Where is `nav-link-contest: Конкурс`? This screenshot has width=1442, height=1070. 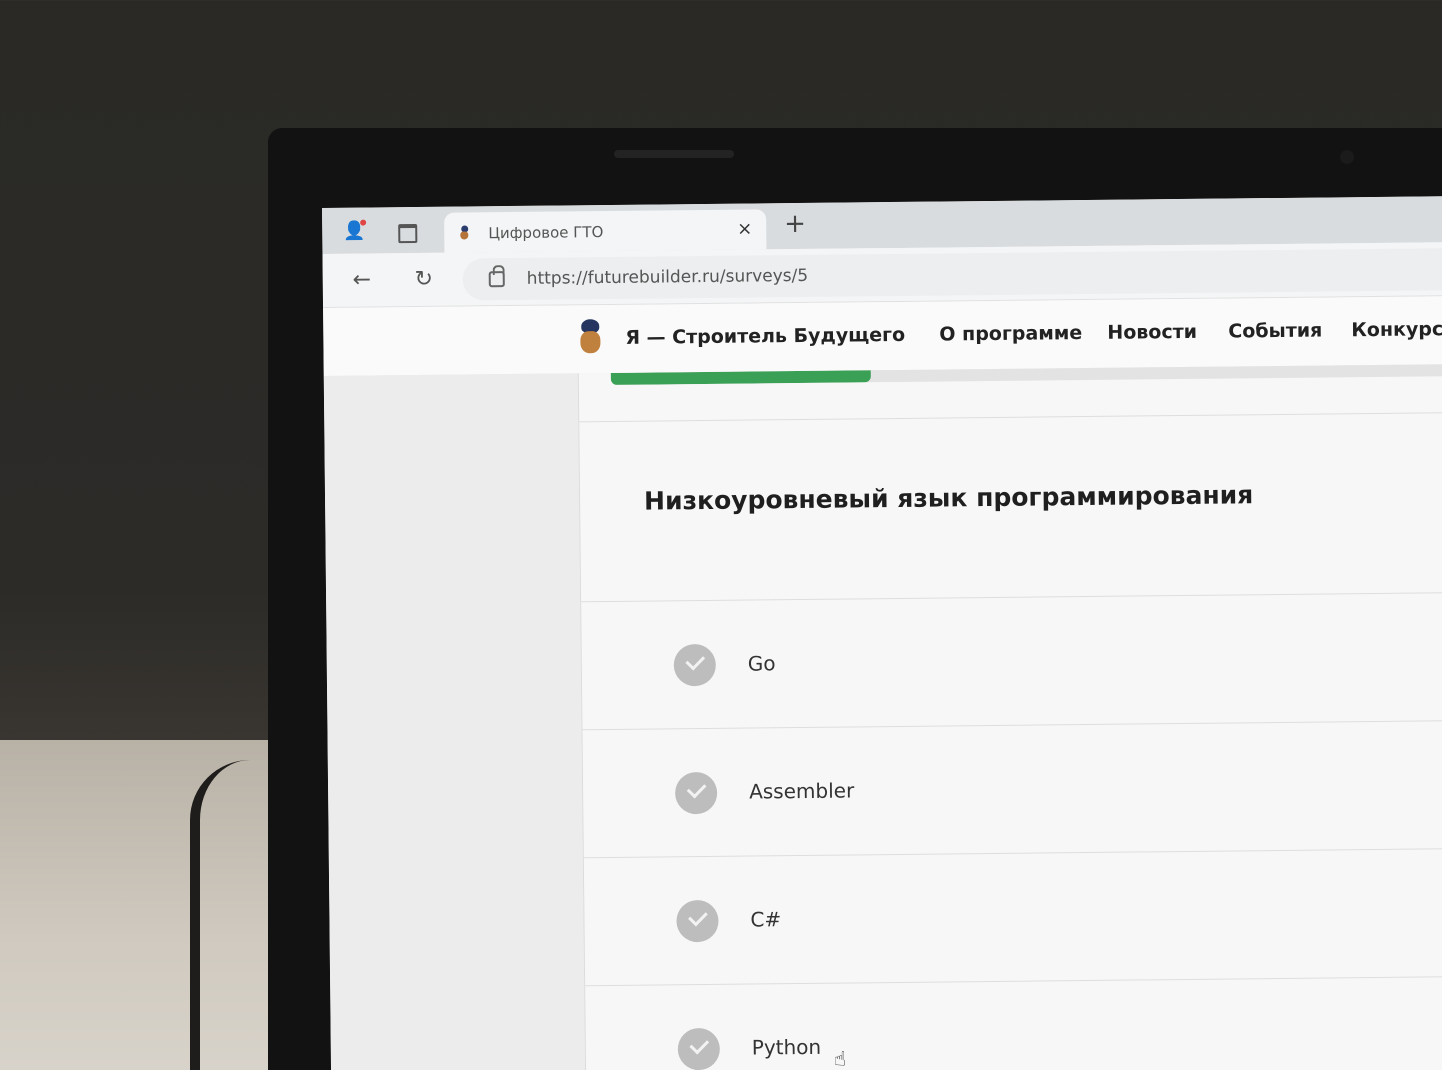 nav-link-contest: Конкурс is located at coordinates (1396, 329).